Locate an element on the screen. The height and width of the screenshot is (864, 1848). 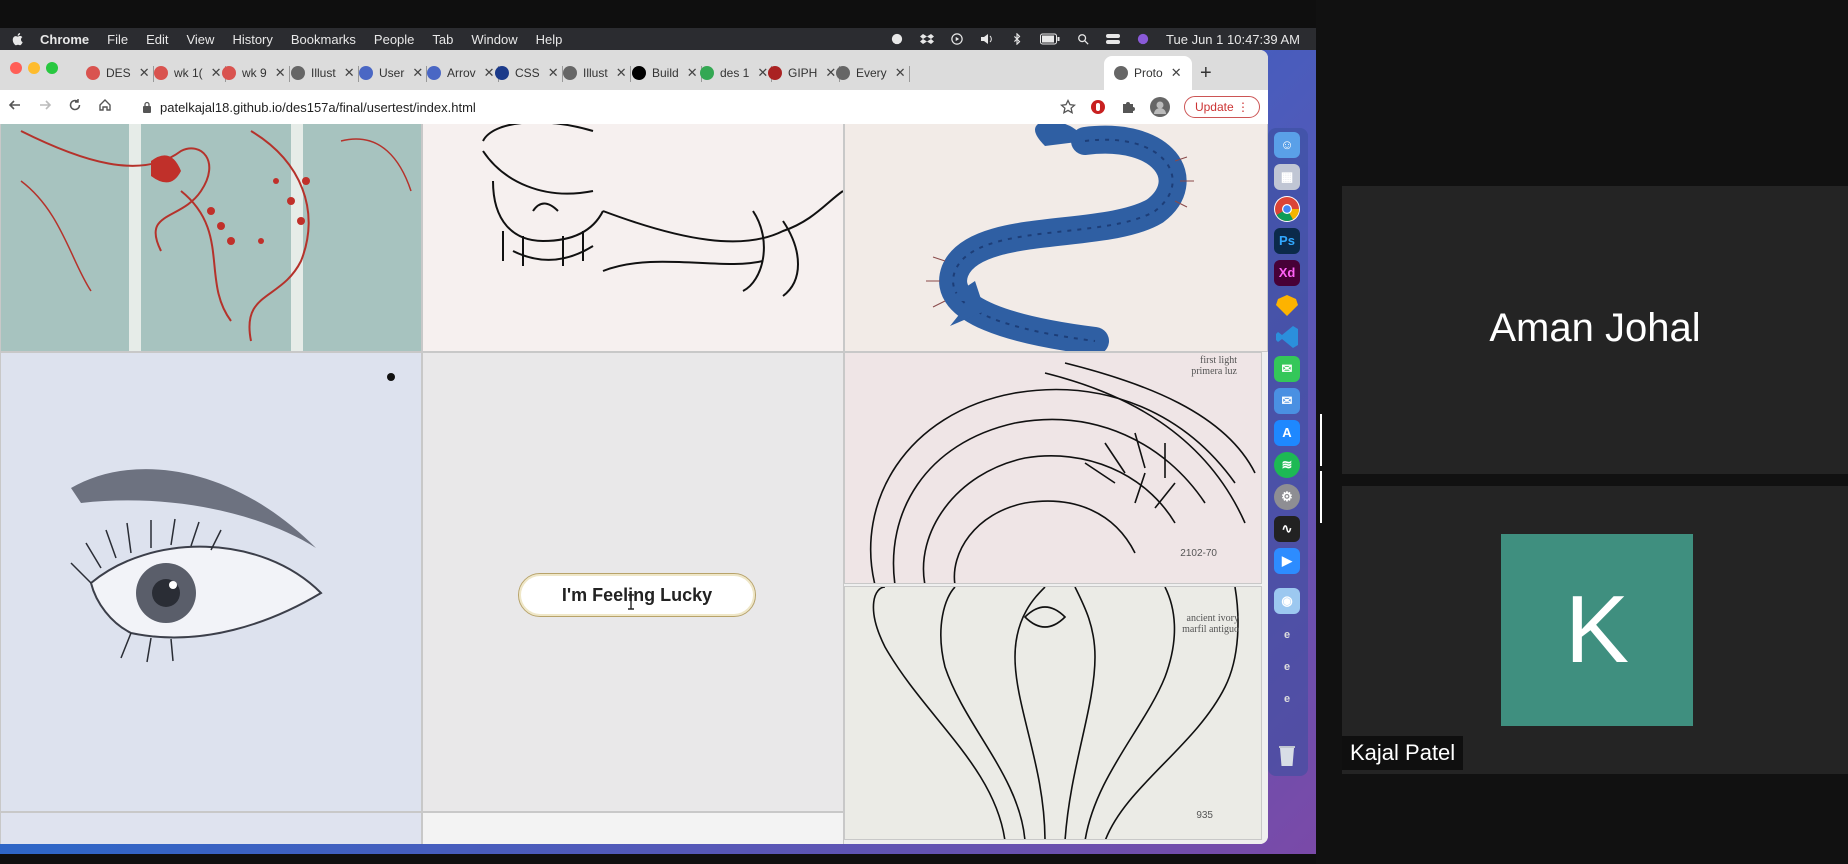
spotify-icon: ≋ is located at coordinates (1287, 465).